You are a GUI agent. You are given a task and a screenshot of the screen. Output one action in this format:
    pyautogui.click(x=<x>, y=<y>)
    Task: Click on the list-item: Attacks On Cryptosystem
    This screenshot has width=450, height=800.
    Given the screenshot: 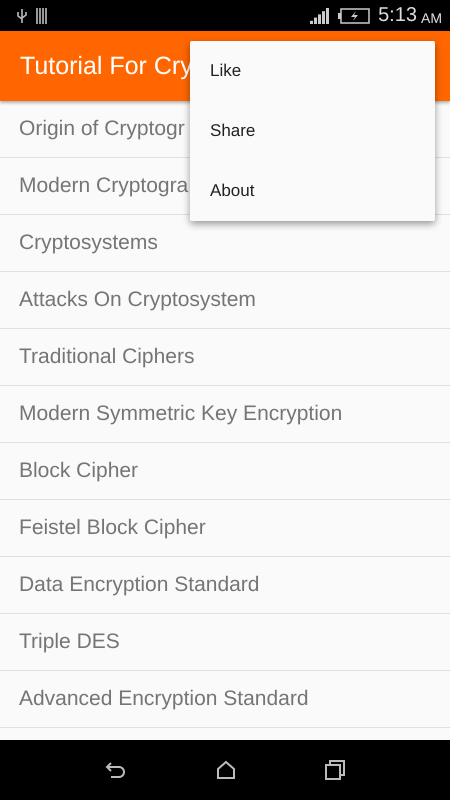 What is the action you would take?
    pyautogui.click(x=225, y=300)
    